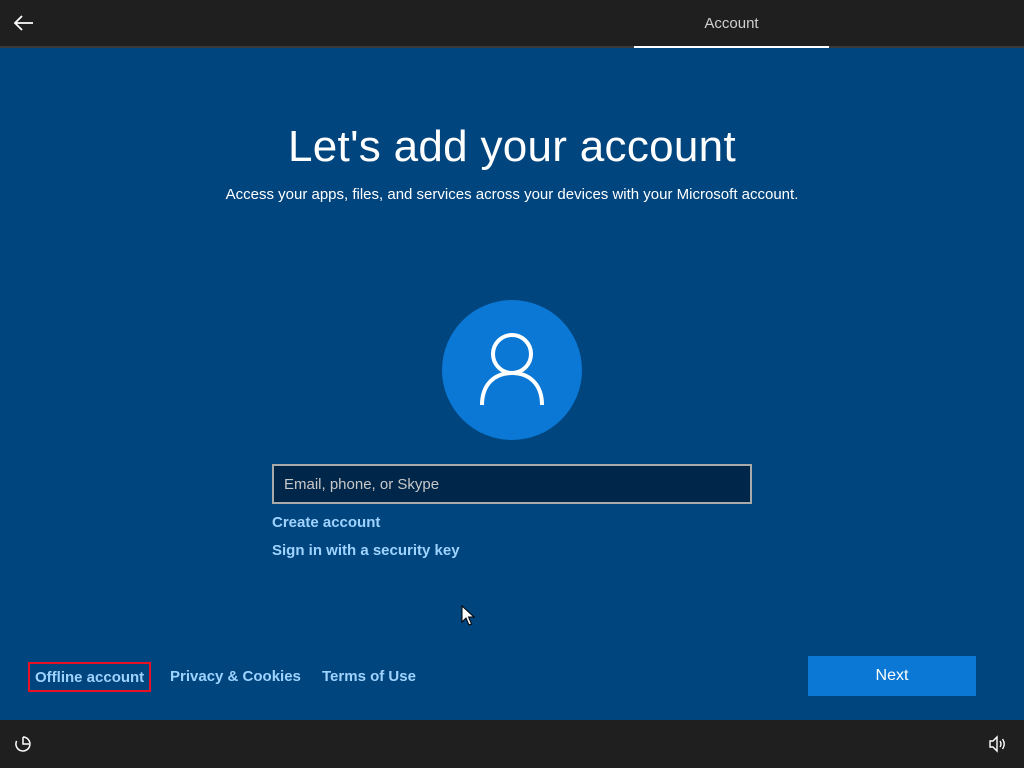 The height and width of the screenshot is (768, 1024). I want to click on mouse-pointer-icon, so click(468, 615).